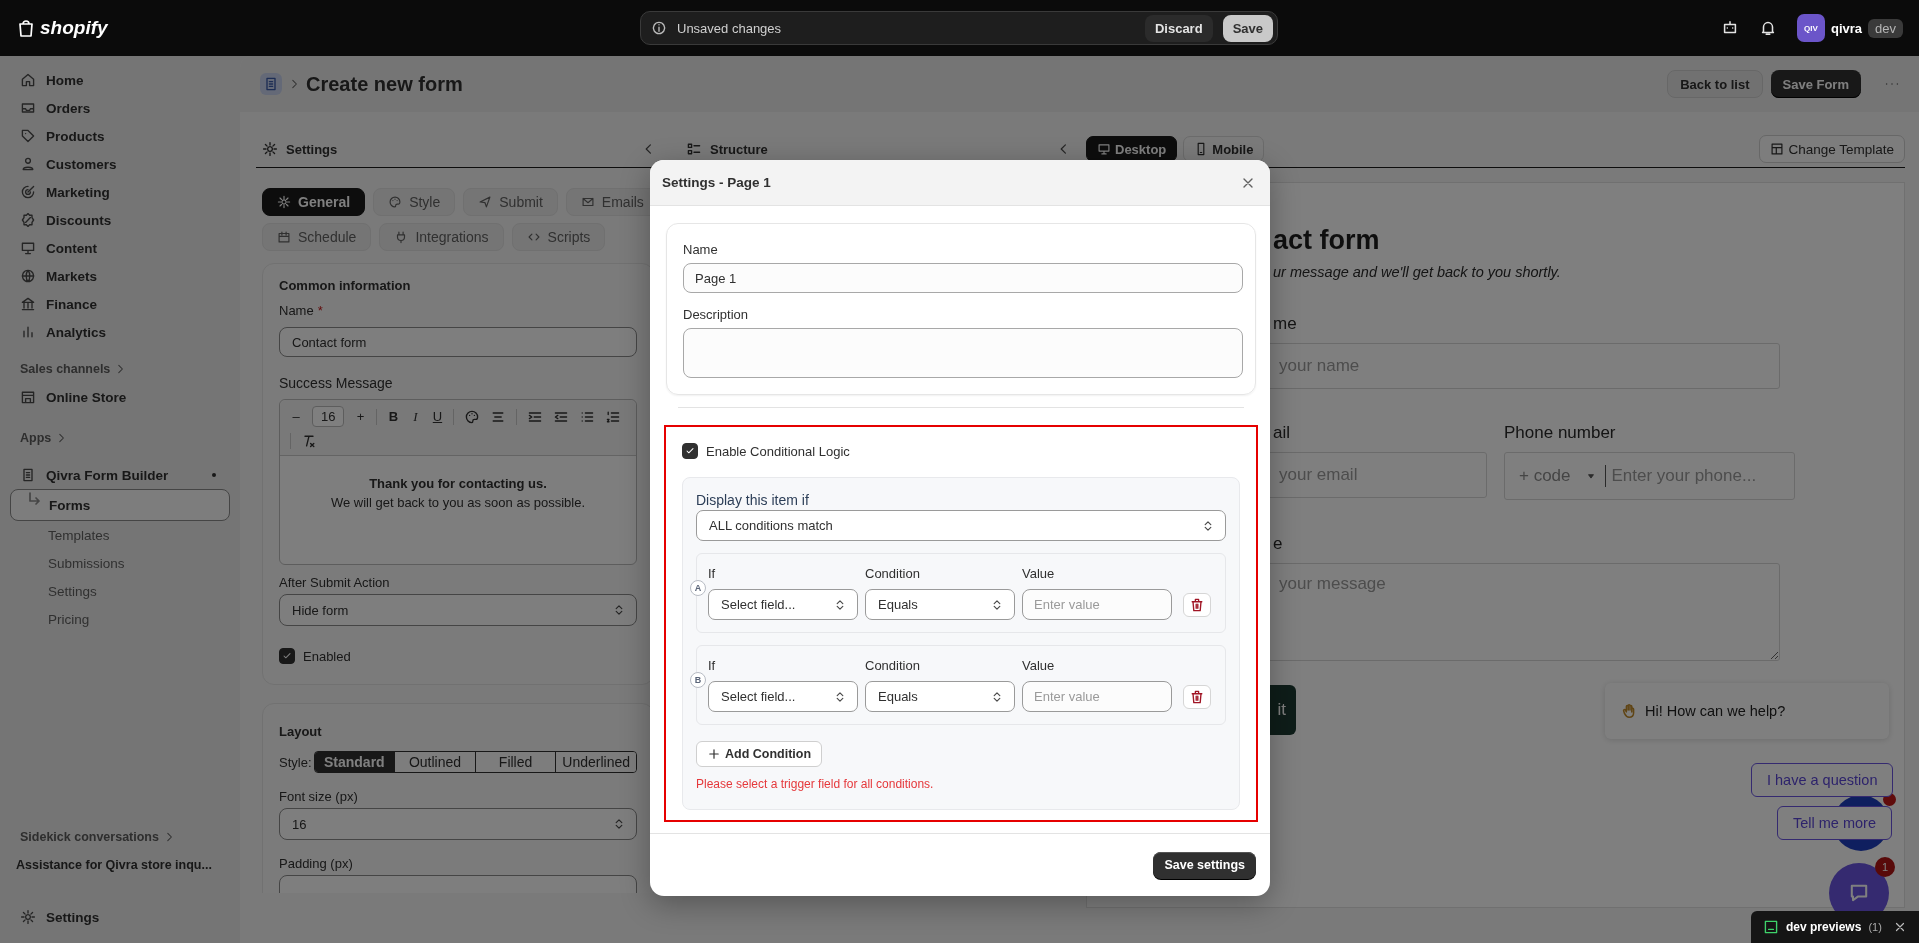  Describe the element at coordinates (120, 535) in the screenshot. I see `nav-item: Templates` at that location.